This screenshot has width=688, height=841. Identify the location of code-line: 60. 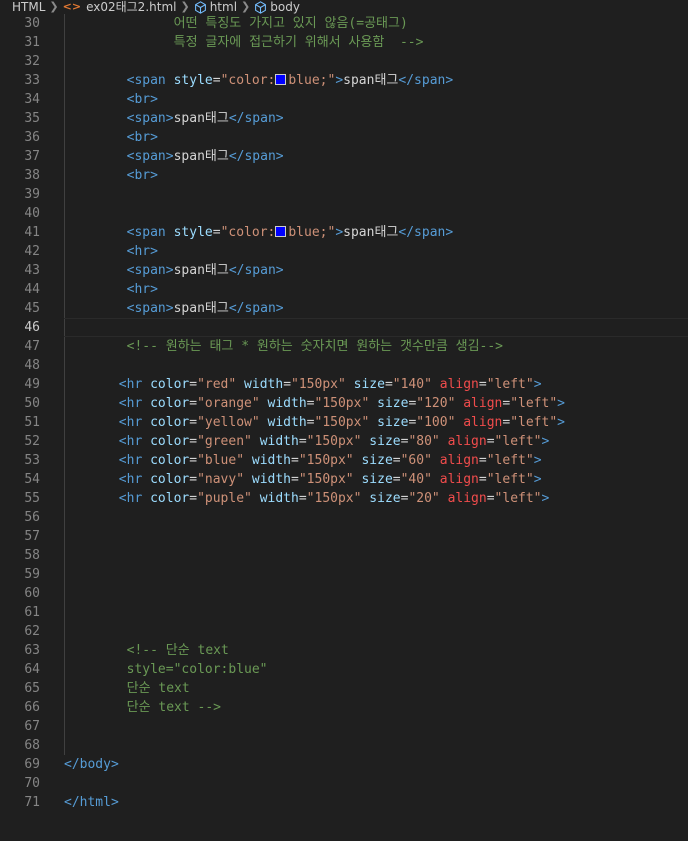
(344, 593).